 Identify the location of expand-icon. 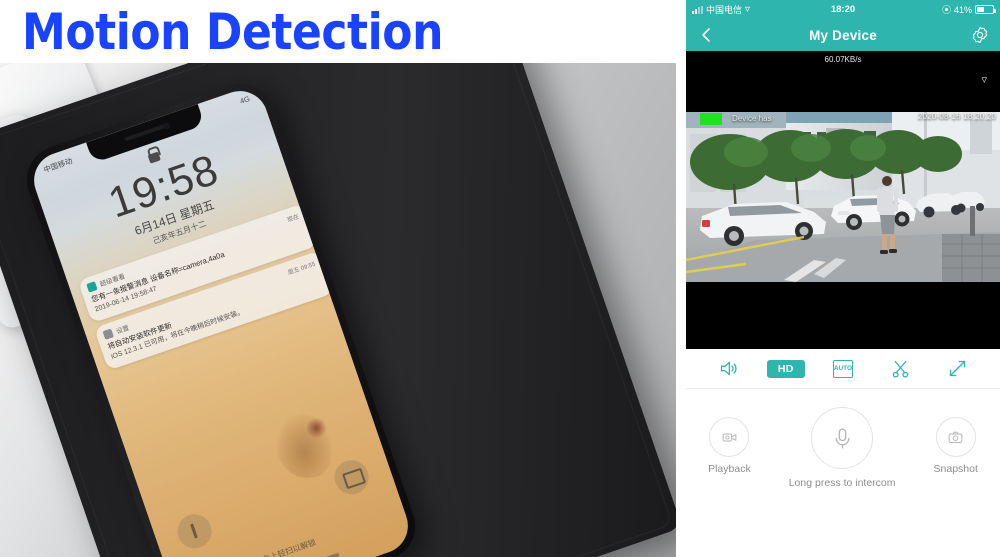
(957, 369).